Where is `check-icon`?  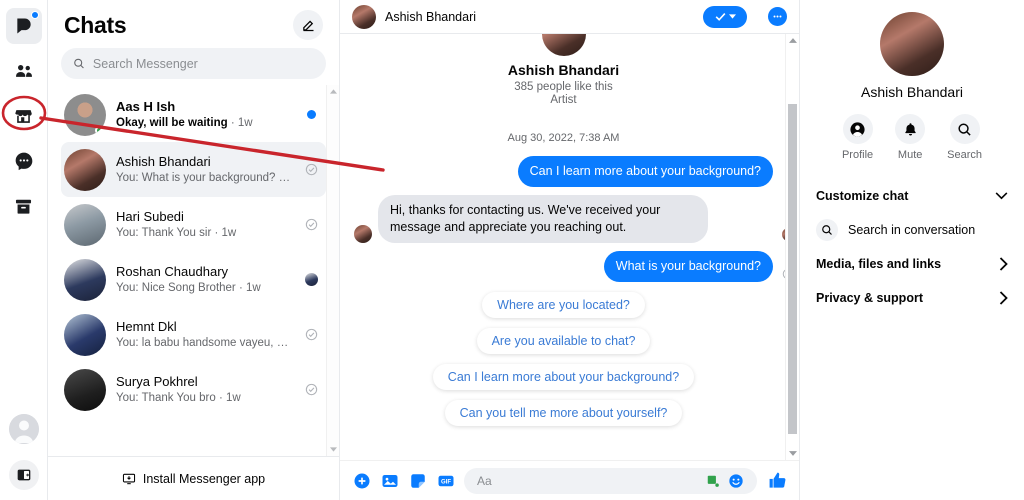
check-icon is located at coordinates (720, 16).